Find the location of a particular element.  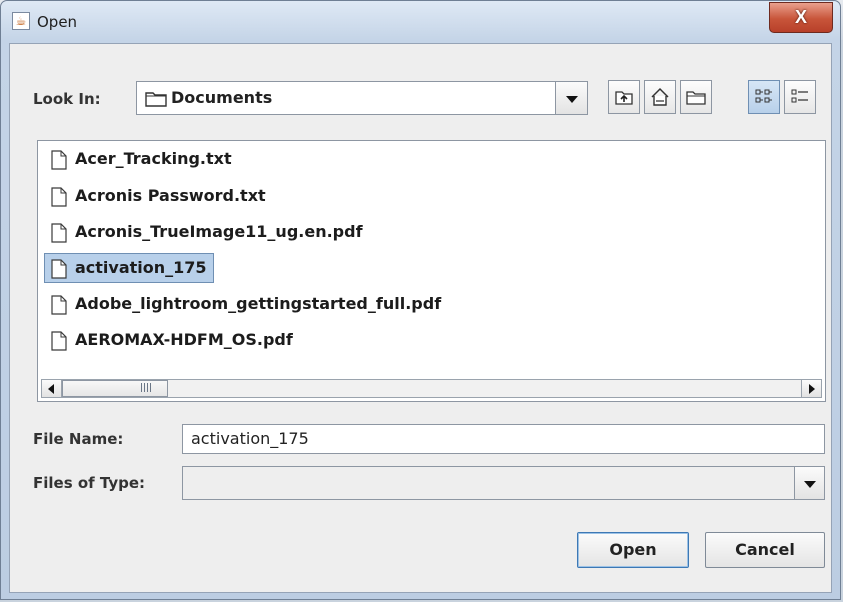

file-name: activation_175 is located at coordinates (141, 267).